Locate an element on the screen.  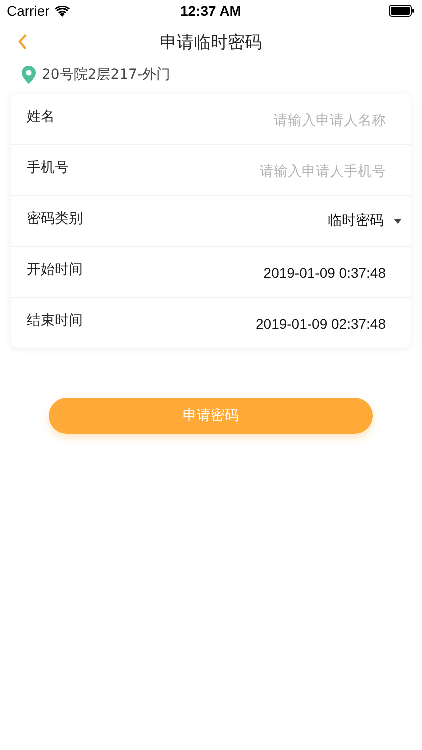
time-value: 2019-01-09 02:37:48 is located at coordinates (321, 324).